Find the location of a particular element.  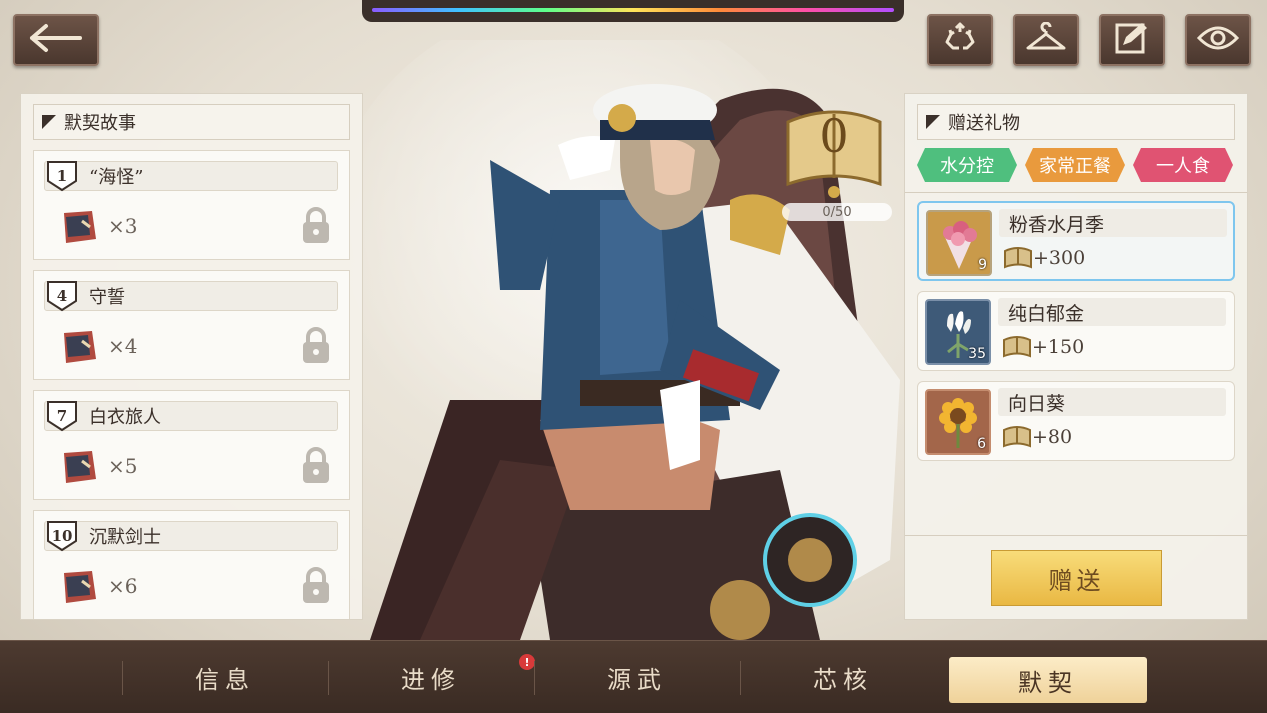

gift-name: 纯白郁金 is located at coordinates (1112, 312).